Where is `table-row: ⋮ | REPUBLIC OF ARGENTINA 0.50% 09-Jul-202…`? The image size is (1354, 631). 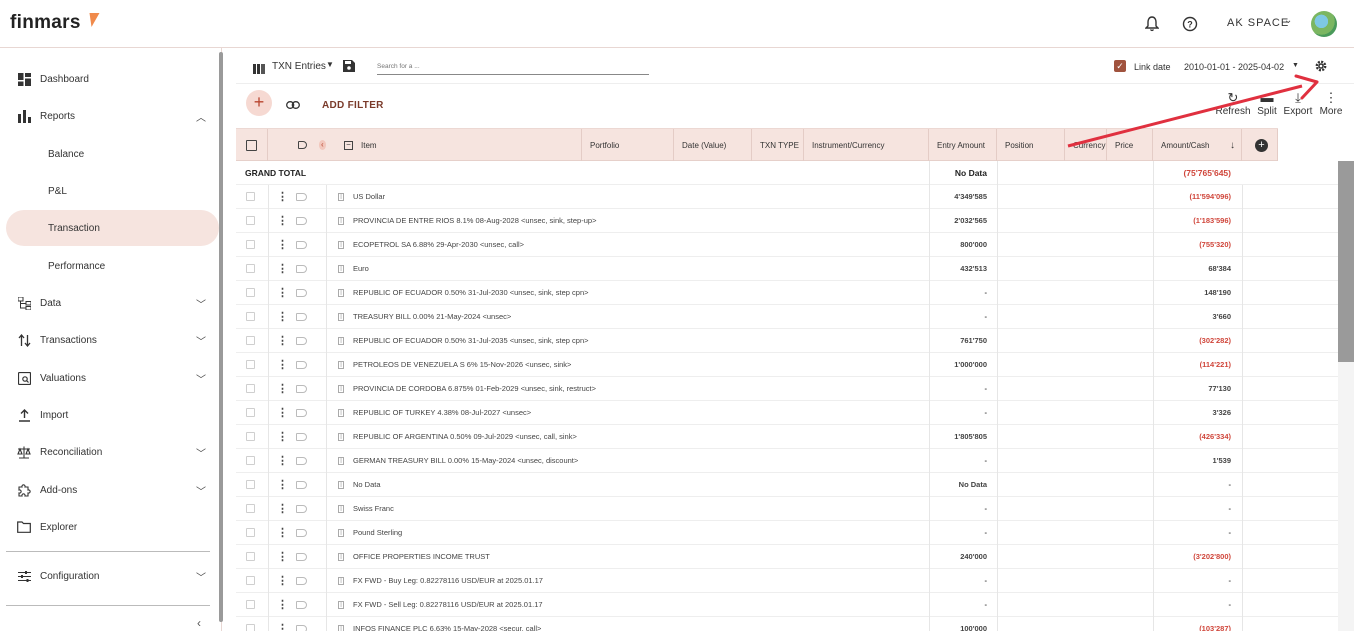 table-row: ⋮ | REPUBLIC OF ARGENTINA 0.50% 09-Jul-202… is located at coordinates (787, 437).